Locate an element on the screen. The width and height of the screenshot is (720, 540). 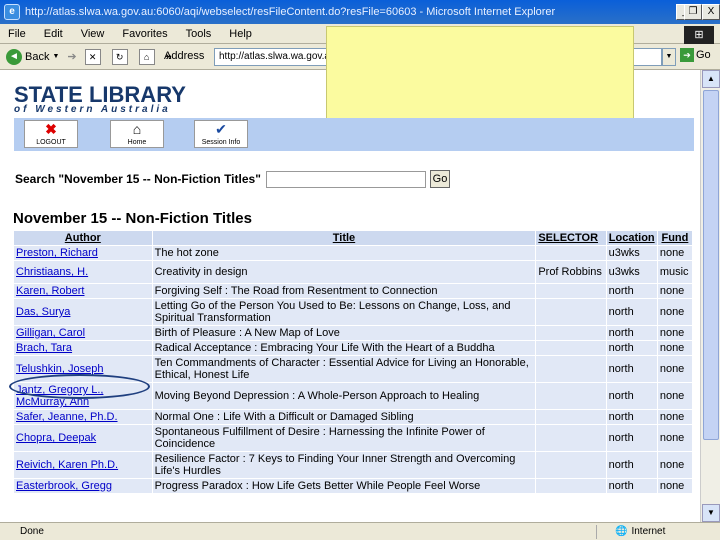
author-link: Gilligan, Carol is located at coordinates (83, 333).